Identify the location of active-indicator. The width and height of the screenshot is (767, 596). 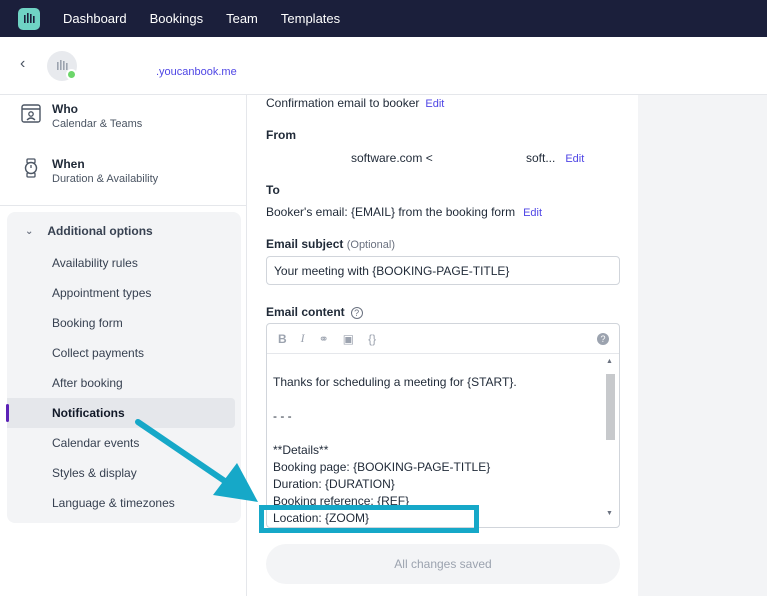
(7, 413).